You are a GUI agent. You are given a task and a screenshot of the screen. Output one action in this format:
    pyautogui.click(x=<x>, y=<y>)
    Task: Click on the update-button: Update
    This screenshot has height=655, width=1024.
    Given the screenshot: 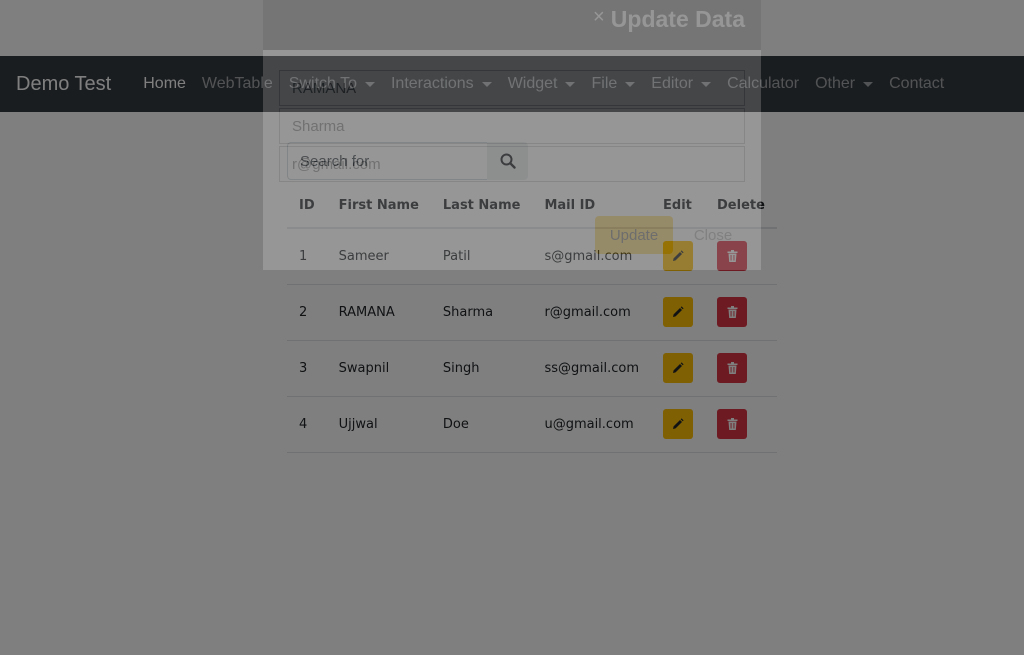 What is the action you would take?
    pyautogui.click(x=634, y=235)
    